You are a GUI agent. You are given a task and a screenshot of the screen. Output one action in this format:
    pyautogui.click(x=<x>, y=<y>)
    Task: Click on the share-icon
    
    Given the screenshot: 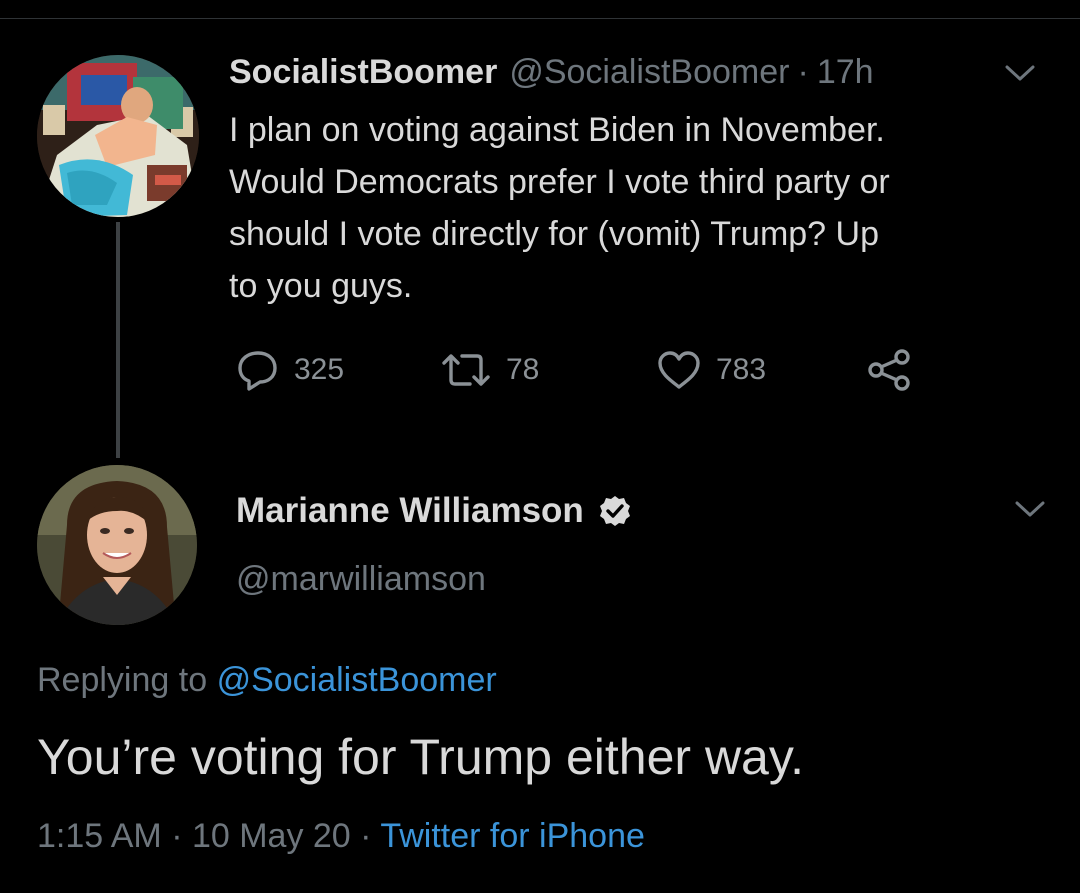 What is the action you would take?
    pyautogui.click(x=889, y=370)
    